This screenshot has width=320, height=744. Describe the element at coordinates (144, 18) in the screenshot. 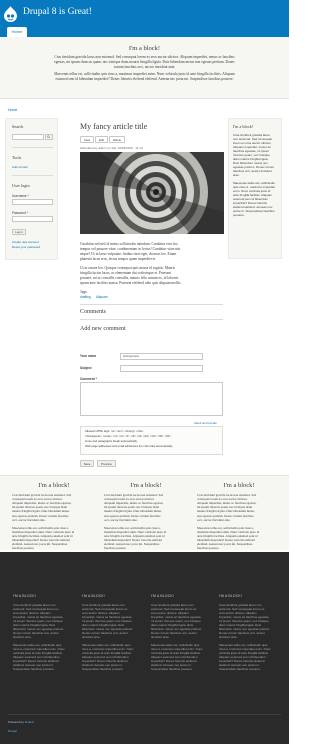

I see `site-header: Drupal 8 is Great! Home` at that location.